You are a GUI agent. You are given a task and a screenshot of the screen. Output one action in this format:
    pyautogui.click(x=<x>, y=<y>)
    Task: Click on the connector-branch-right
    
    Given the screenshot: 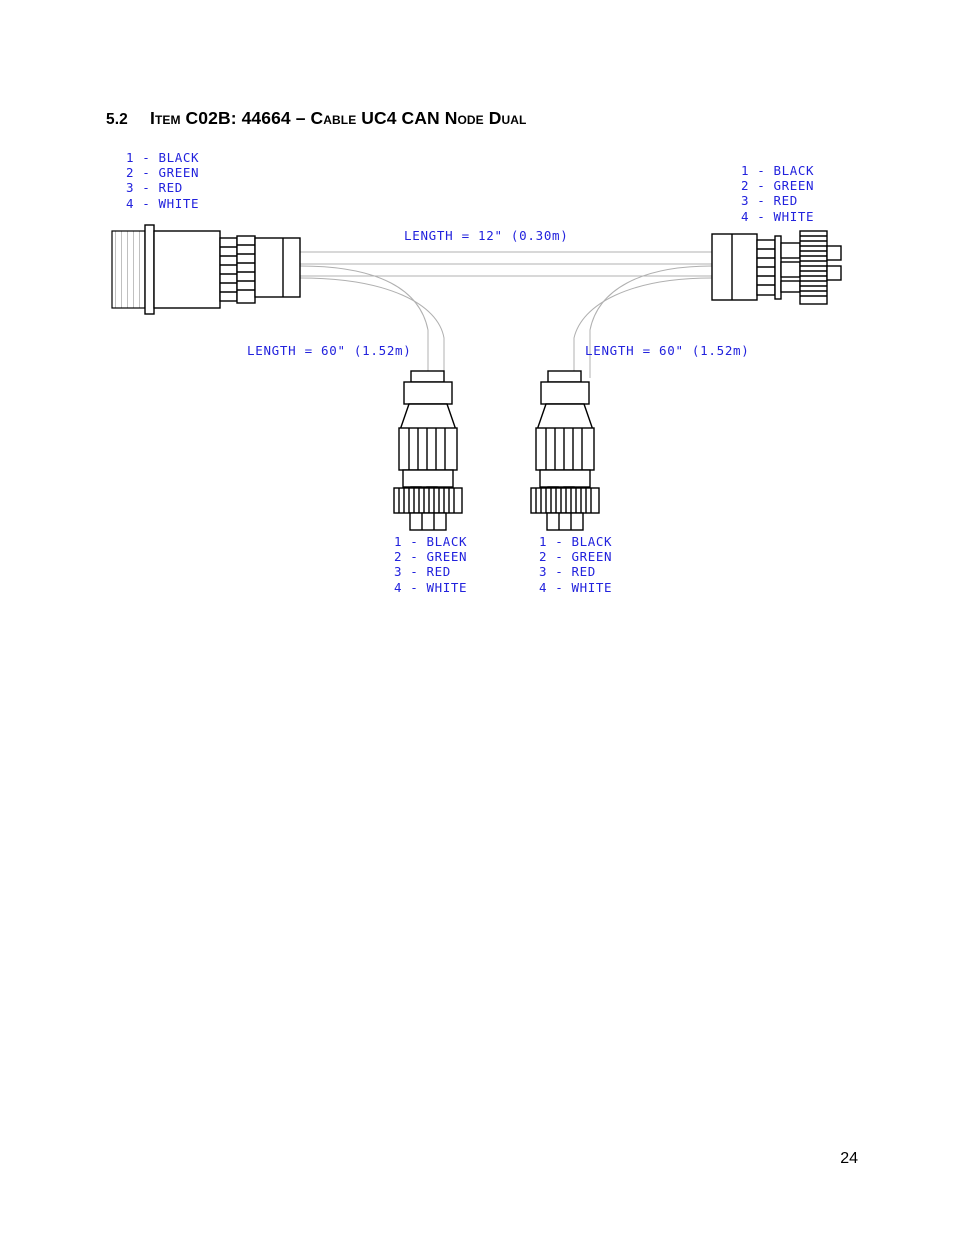 What is the action you would take?
    pyautogui.click(x=565, y=450)
    